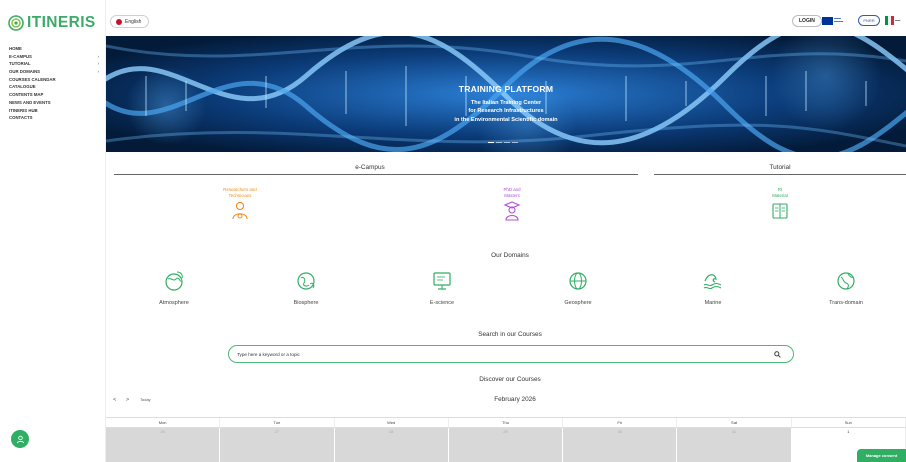  I want to click on domain-e-science: E-science, so click(442, 288).